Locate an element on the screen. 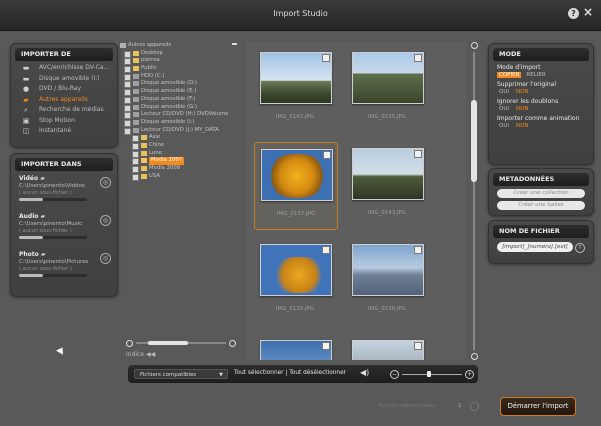 The height and width of the screenshot is (426, 601). zoom-slider: − + is located at coordinates (432, 374).